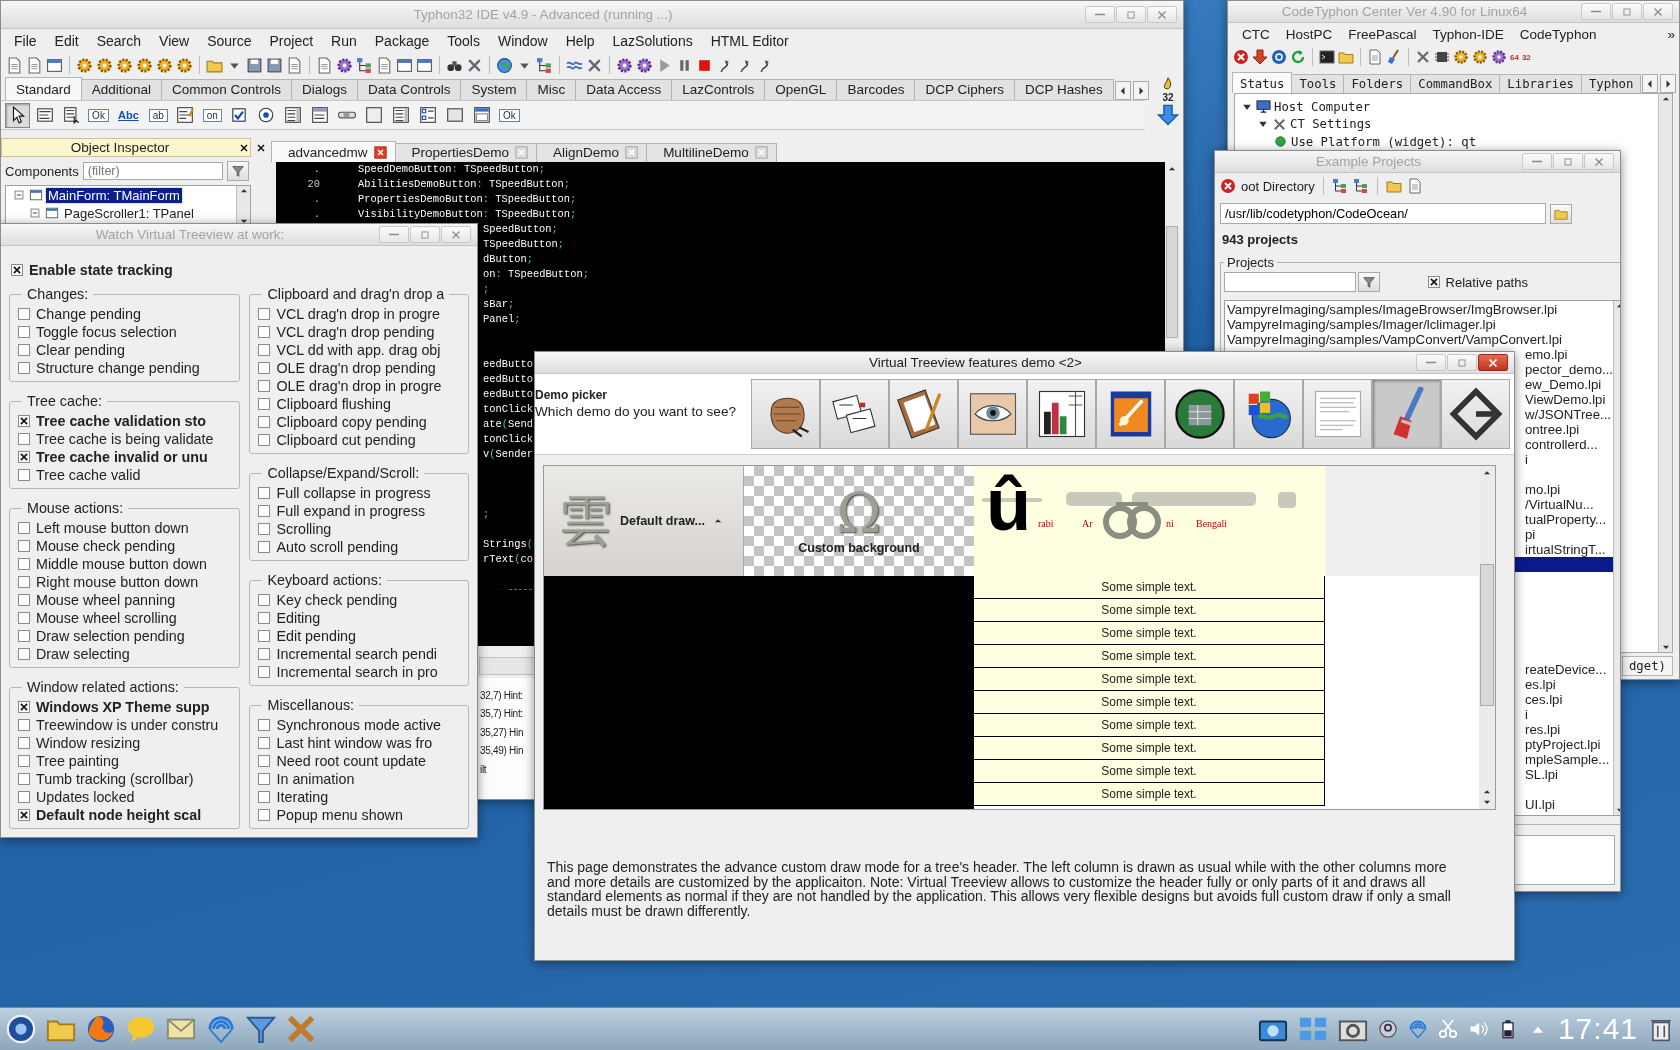  Describe the element at coordinates (1393, 186) in the screenshot. I see `folder-icon` at that location.